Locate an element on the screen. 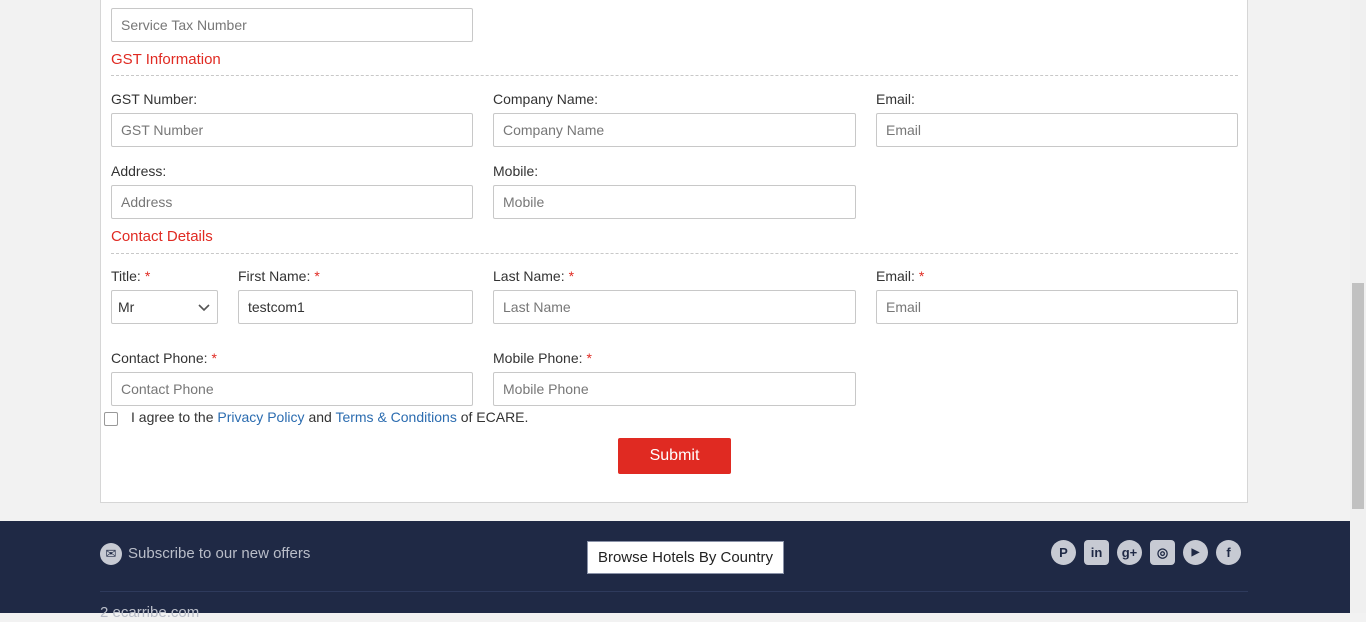  linkedin-icon: in is located at coordinates (1096, 552).